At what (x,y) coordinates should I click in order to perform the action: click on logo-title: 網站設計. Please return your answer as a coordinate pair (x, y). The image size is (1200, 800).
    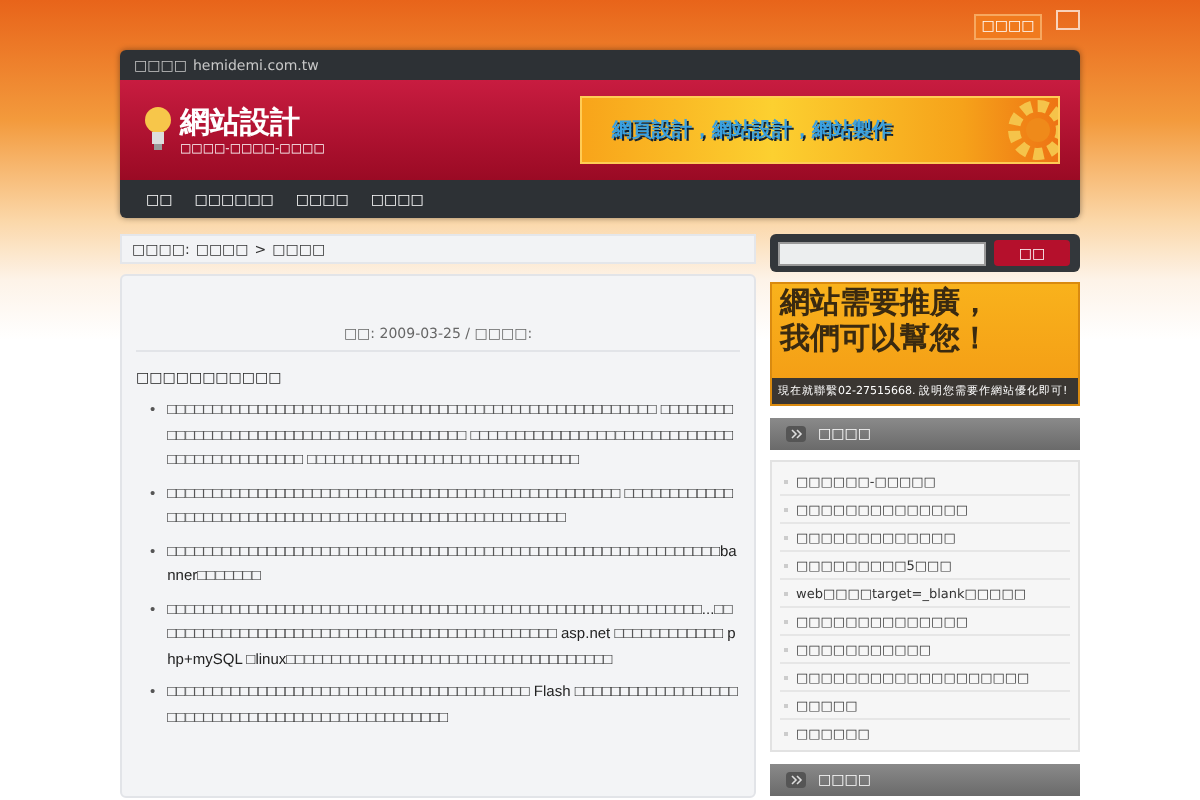
    Looking at the image, I should click on (241, 122).